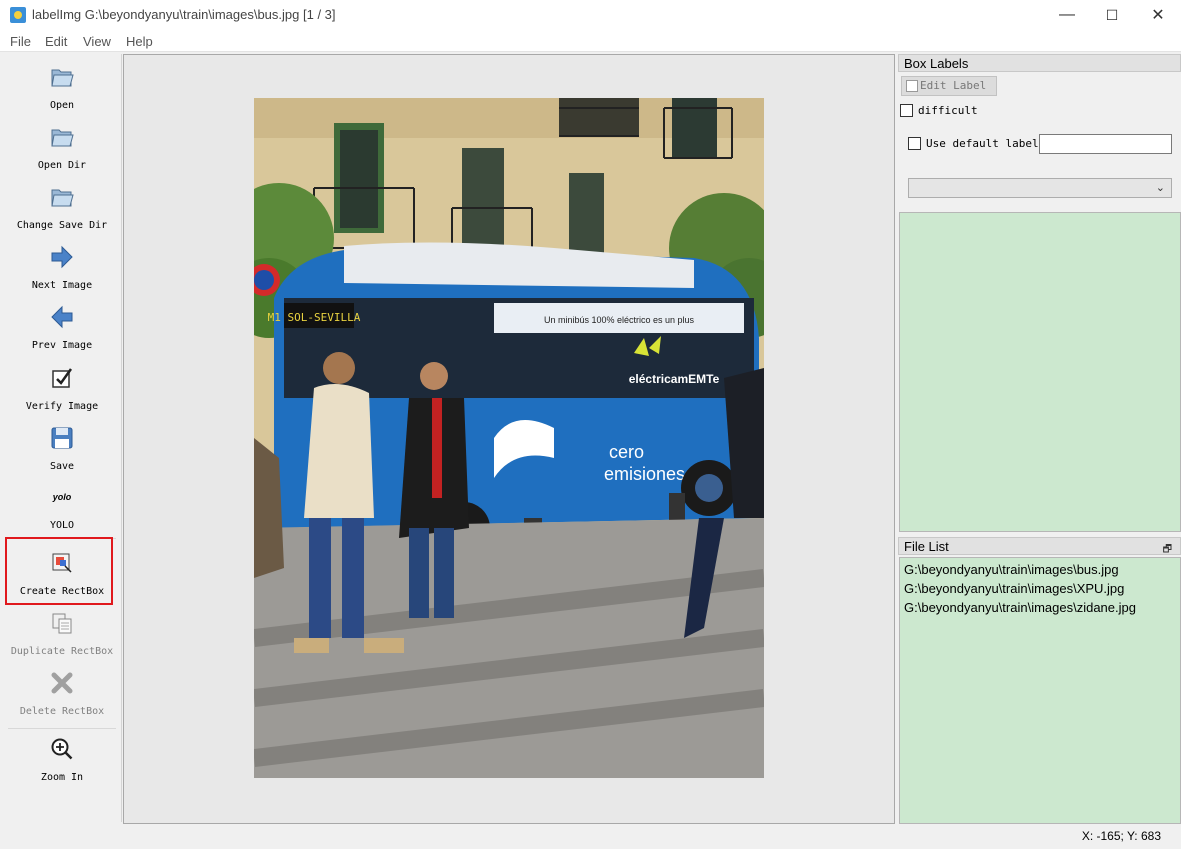 This screenshot has width=1181, height=849. I want to click on next-image-button: Next Image, so click(62, 267).